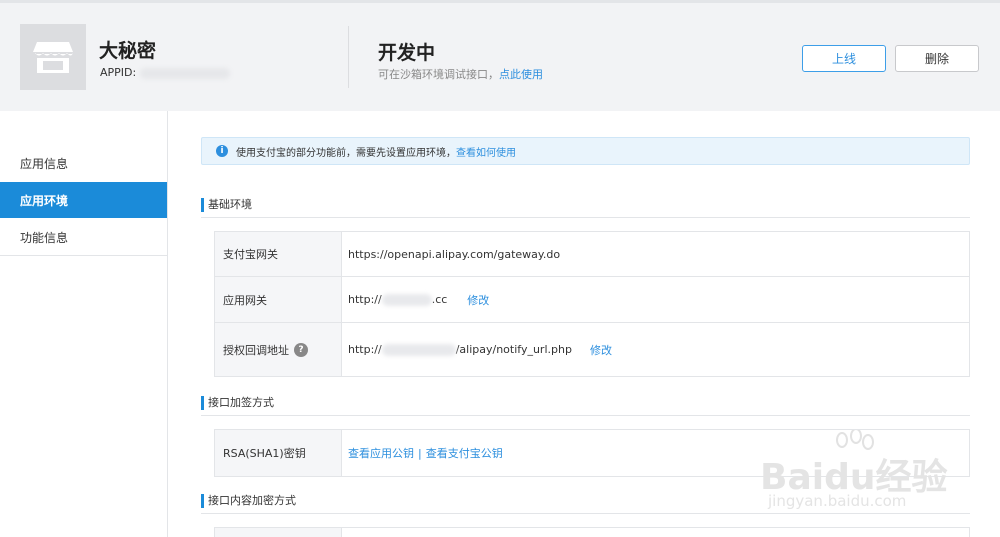 The image size is (1000, 537). What do you see at coordinates (278, 254) in the screenshot?
I see `gateway-label: 支付宝网关` at bounding box center [278, 254].